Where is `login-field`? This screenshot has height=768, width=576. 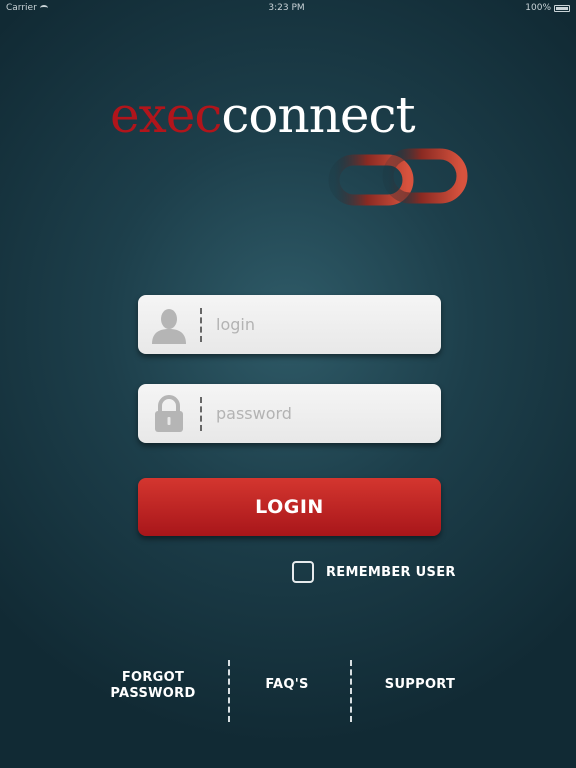
login-field is located at coordinates (289, 324).